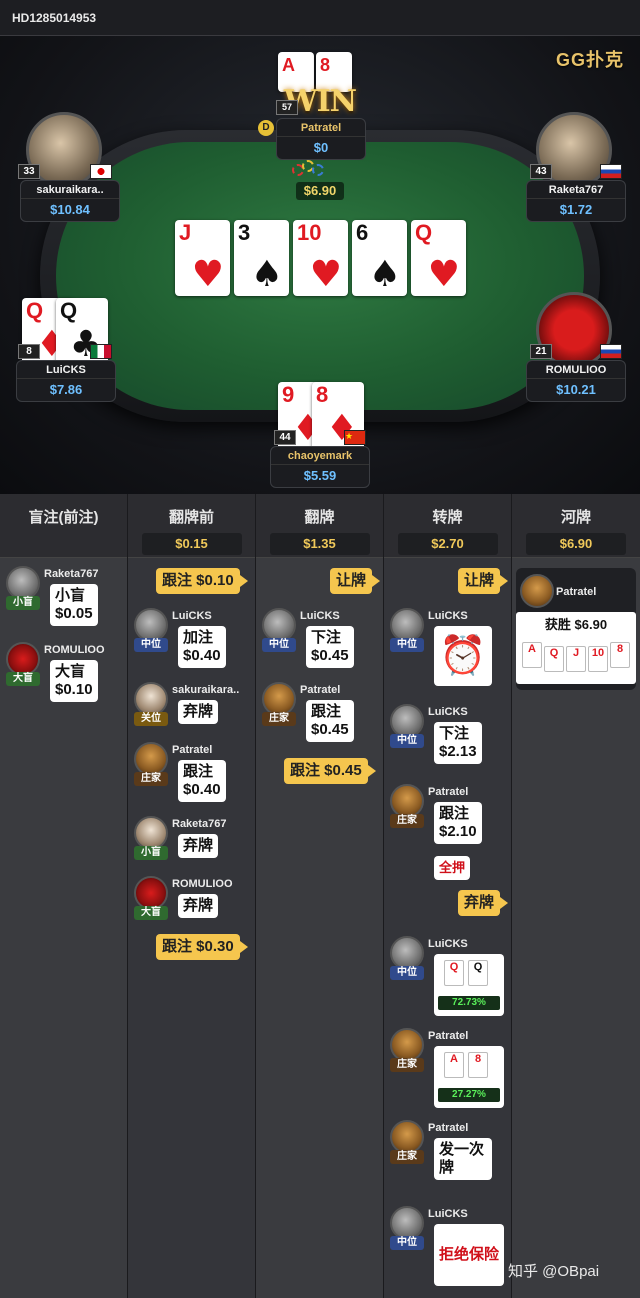 The height and width of the screenshot is (1298, 640). I want to click on allin-badge: 全押, so click(452, 868).